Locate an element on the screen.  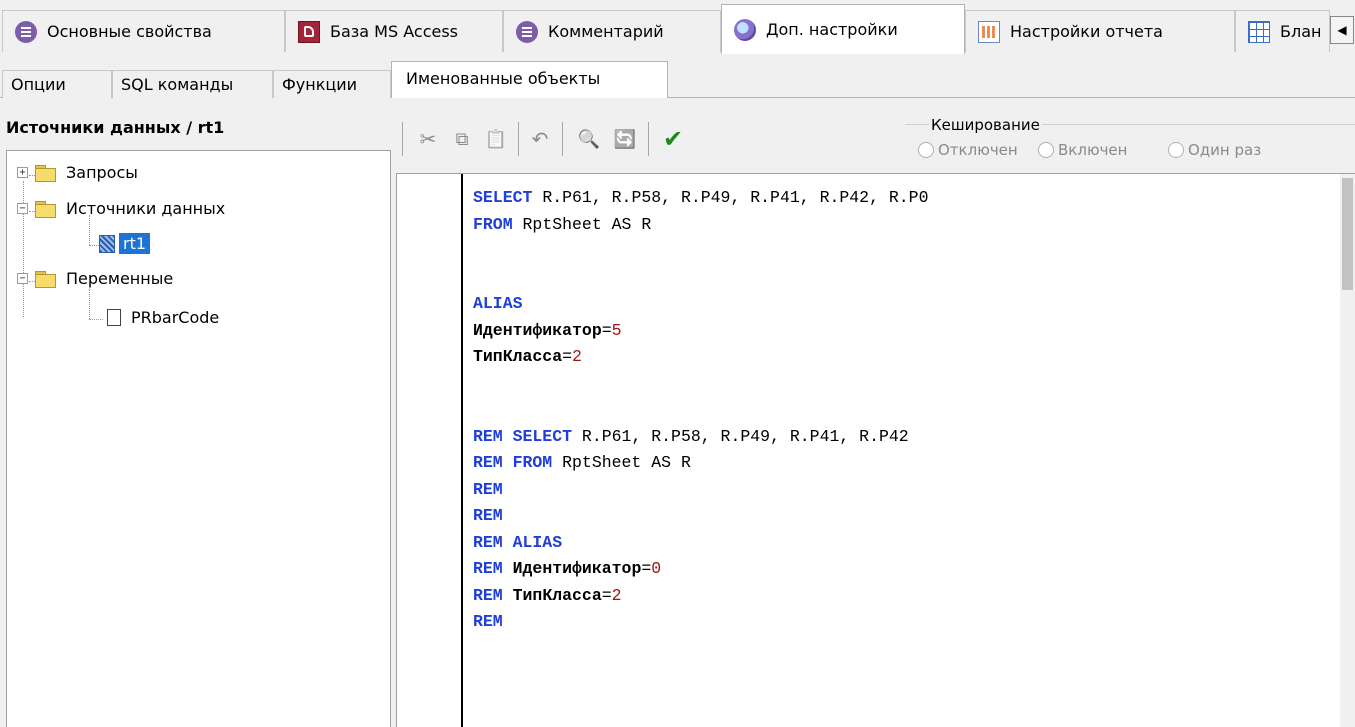
paste-icon: 📋 is located at coordinates (496, 139).